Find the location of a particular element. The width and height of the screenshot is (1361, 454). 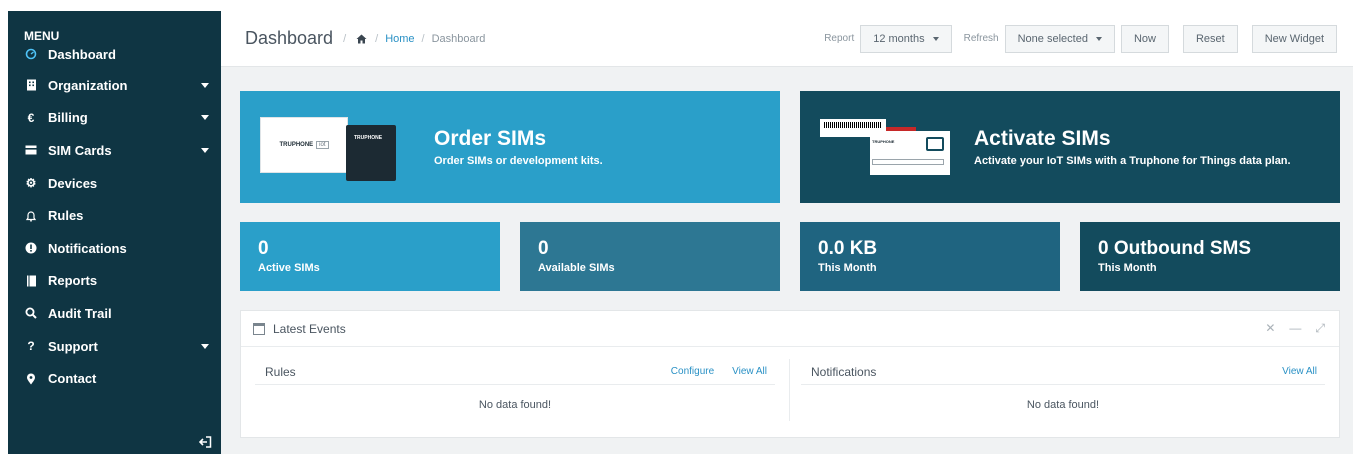

sidebar-item-organization: Organization is located at coordinates (114, 85).